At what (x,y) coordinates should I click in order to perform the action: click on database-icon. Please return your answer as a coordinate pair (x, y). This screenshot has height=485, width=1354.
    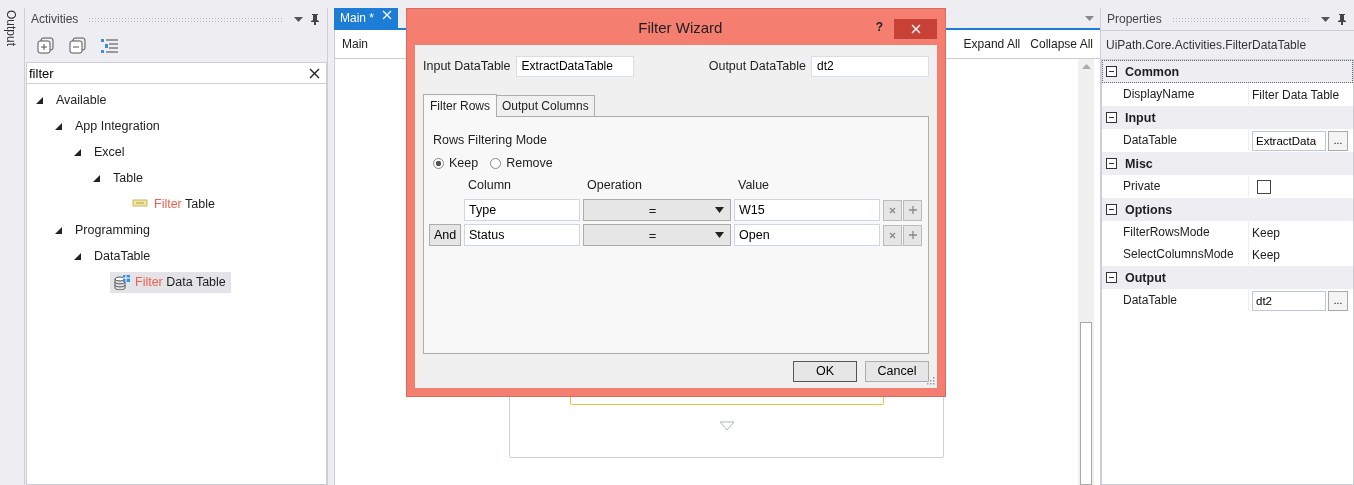
    Looking at the image, I should click on (121, 282).